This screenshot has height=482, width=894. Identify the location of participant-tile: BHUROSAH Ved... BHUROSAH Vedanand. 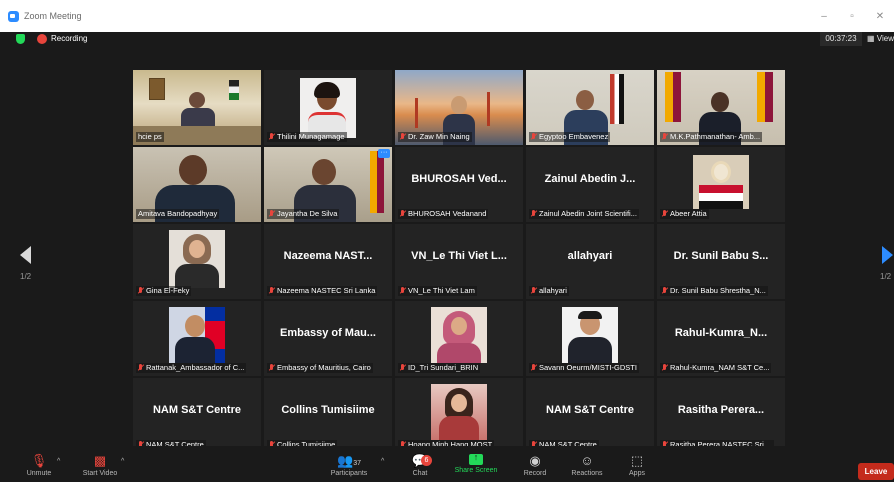
(459, 184).